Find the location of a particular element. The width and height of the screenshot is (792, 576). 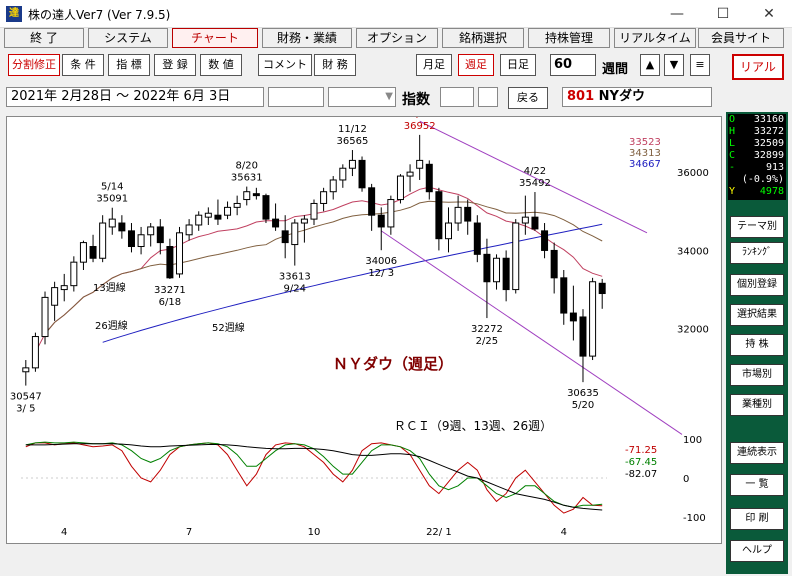

annotation-label: 5/14 is located at coordinates (112, 187).